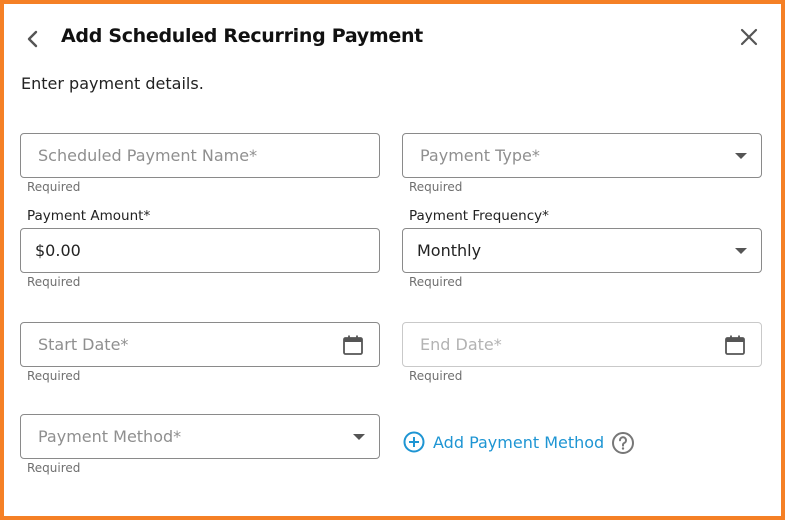 The height and width of the screenshot is (520, 785). What do you see at coordinates (479, 216) in the screenshot?
I see `payment-frequency-label: Payment Frequency*` at bounding box center [479, 216].